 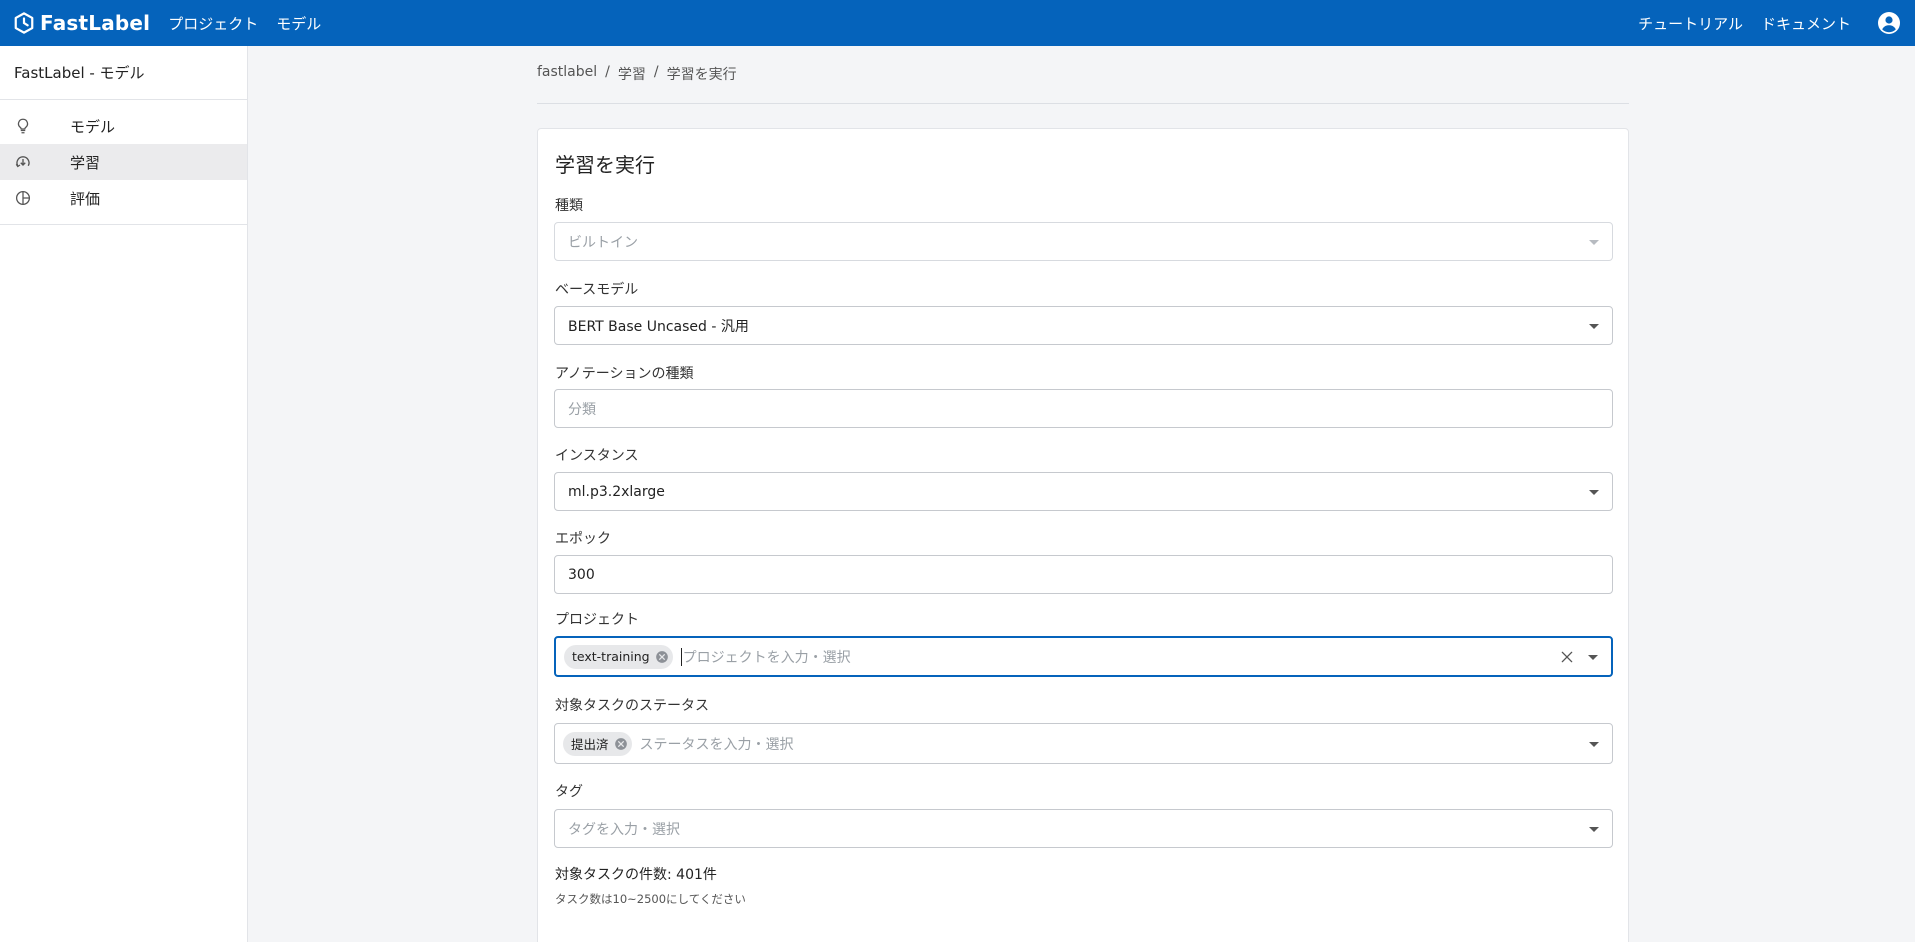 What do you see at coordinates (1083, 656) in the screenshot?
I see `project-autocomplete: text-training プロジェクトを入力・選択` at bounding box center [1083, 656].